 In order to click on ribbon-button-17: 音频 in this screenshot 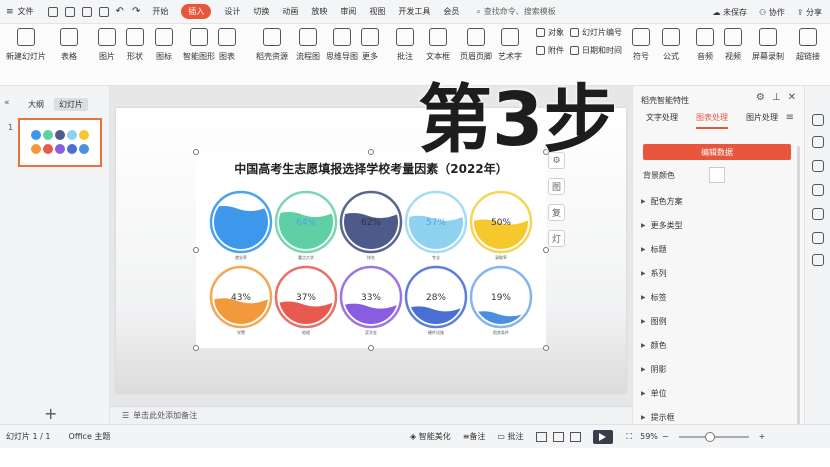, I will do `click(705, 45)`.